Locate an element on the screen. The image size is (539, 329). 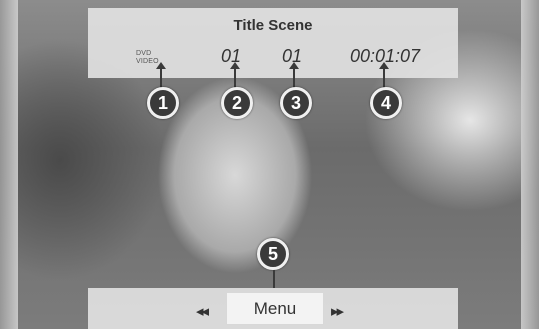
callout-4-leader is located at coordinates (384, 78).